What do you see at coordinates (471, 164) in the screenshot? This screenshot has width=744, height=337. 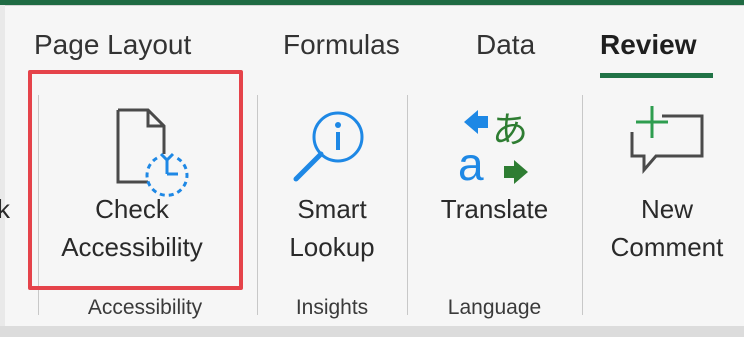 I see `svg-text: a` at bounding box center [471, 164].